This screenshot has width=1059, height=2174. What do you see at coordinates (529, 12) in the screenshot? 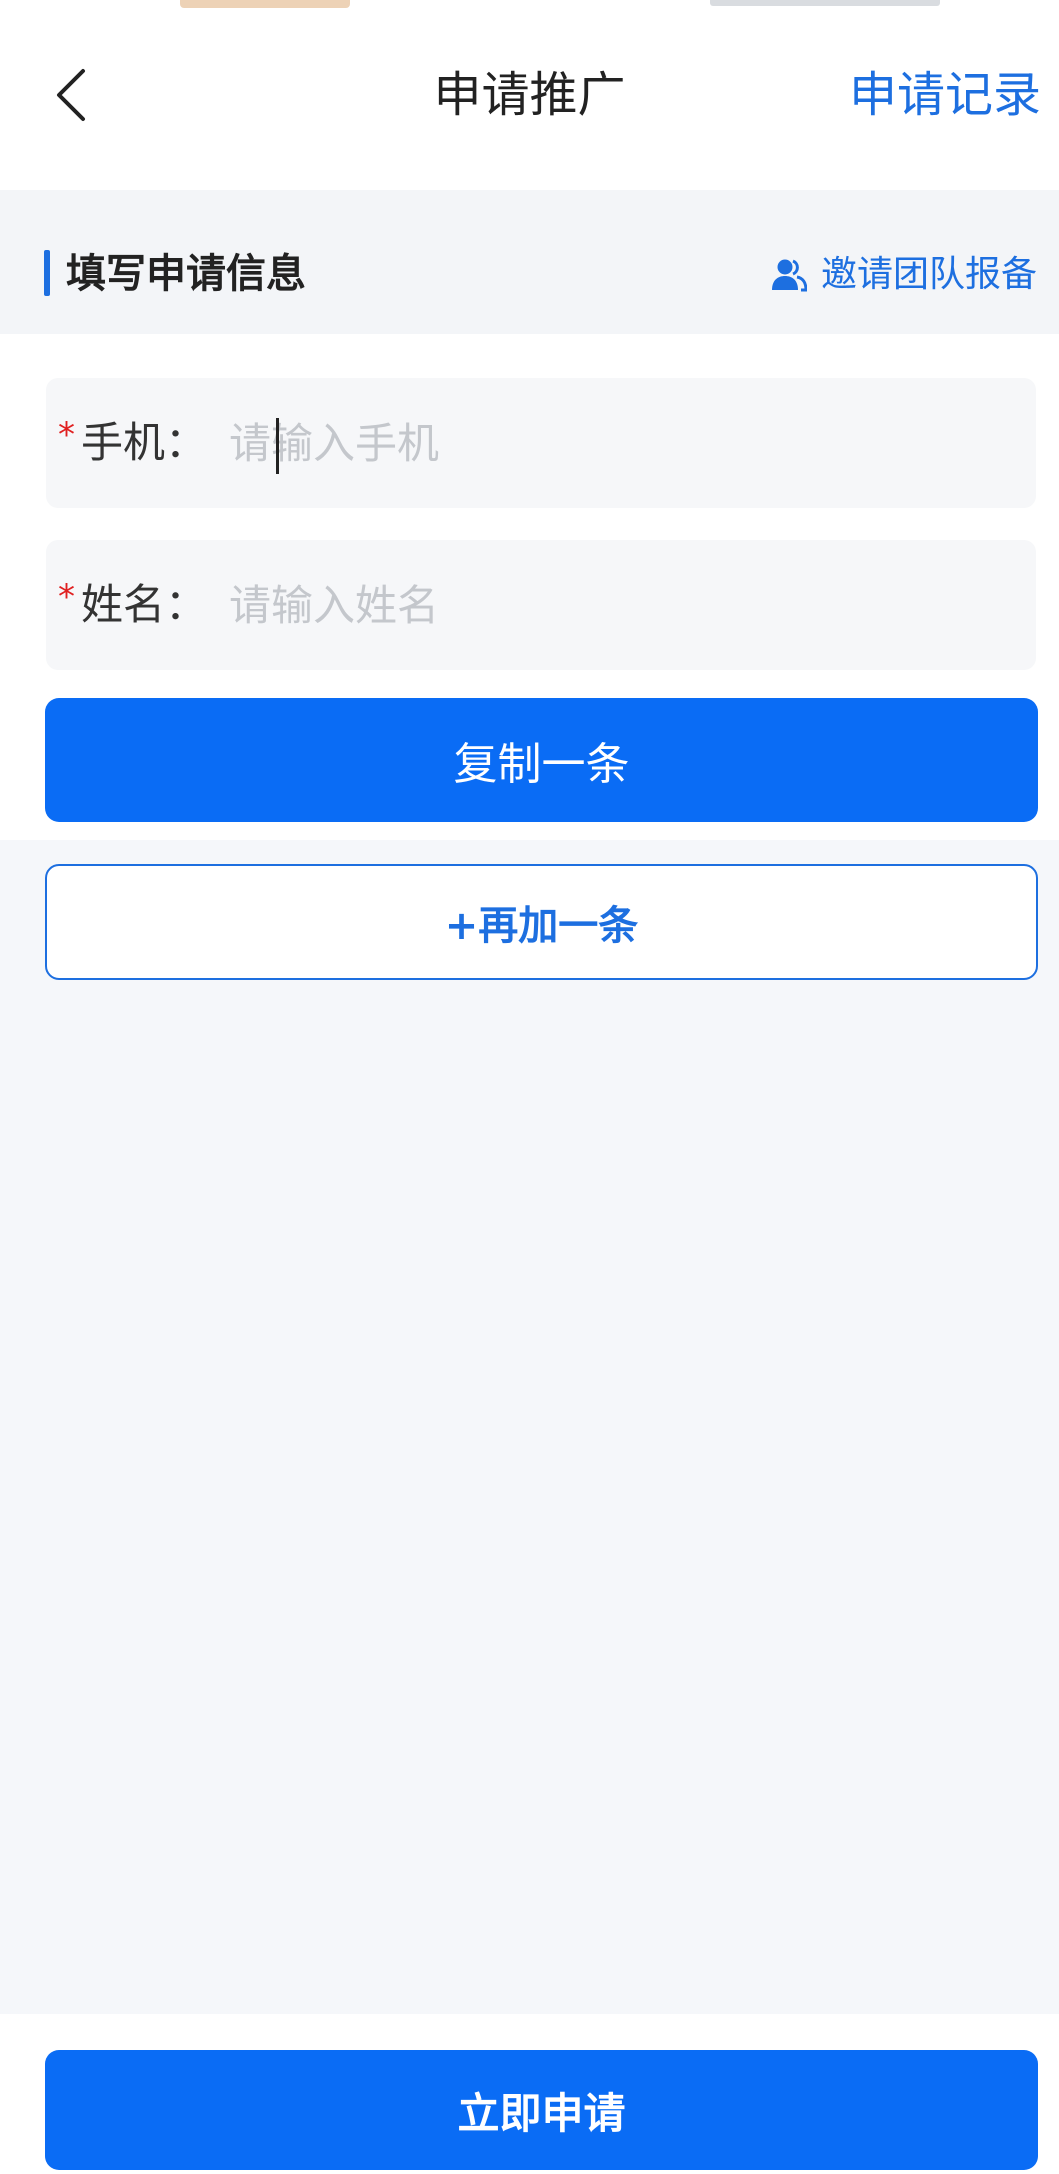
I see `status-bar` at bounding box center [529, 12].